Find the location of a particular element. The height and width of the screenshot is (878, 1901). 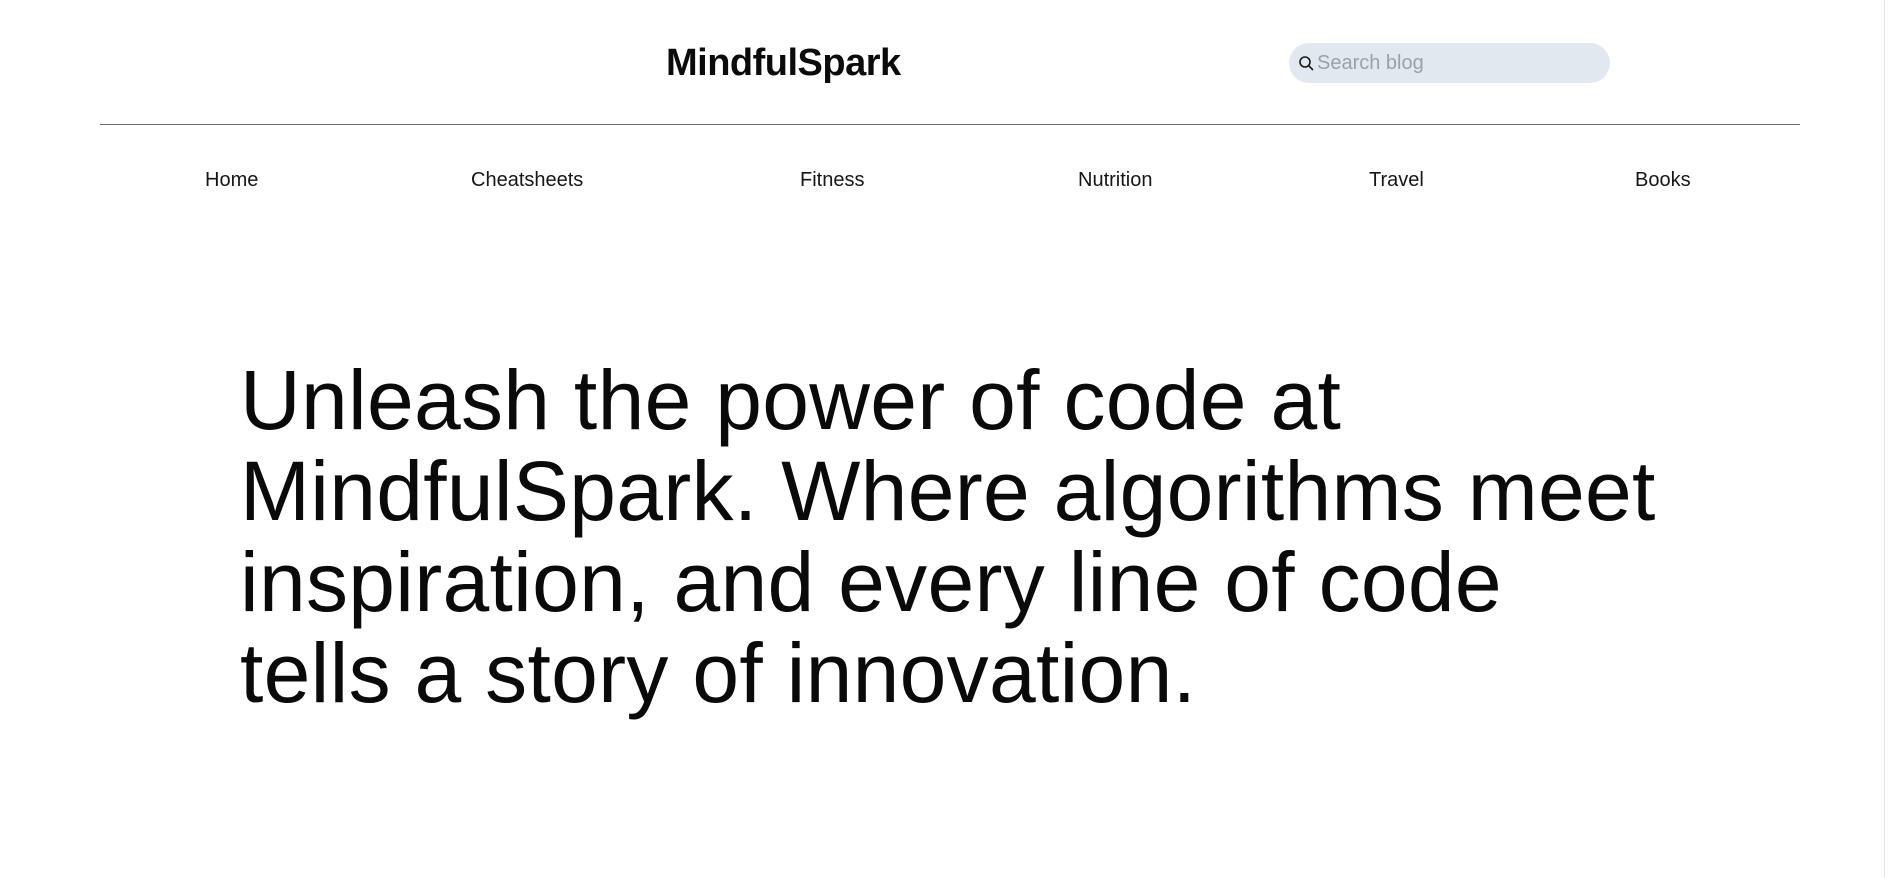

nav-item-books: Books is located at coordinates (1663, 180).